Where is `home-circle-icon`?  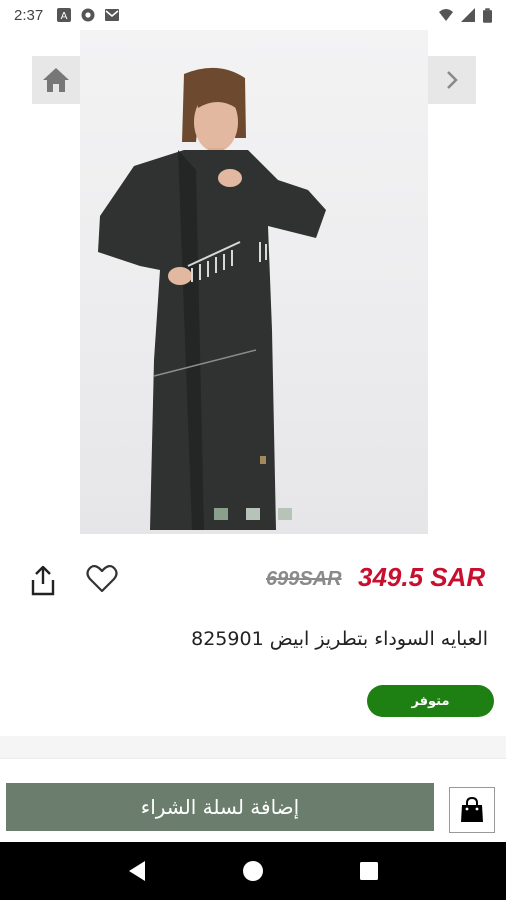 home-circle-icon is located at coordinates (253, 871).